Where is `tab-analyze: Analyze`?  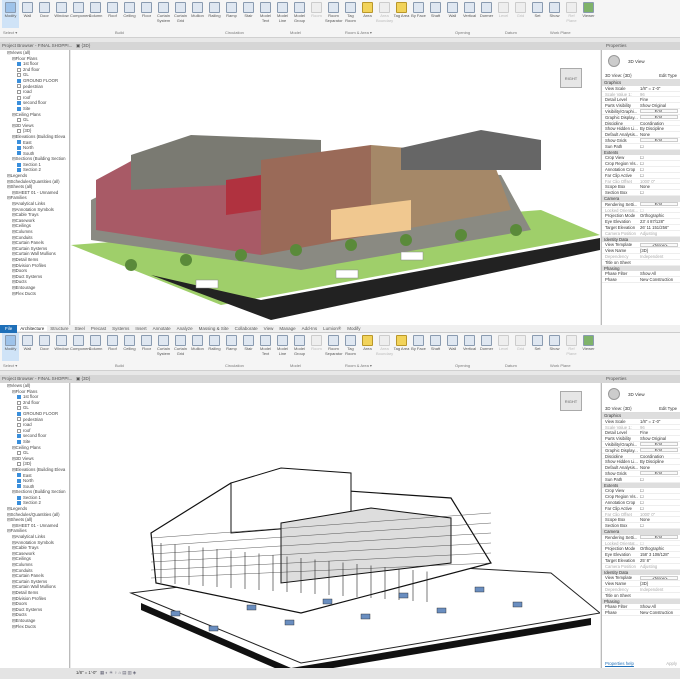 tab-analyze: Analyze is located at coordinates (185, 328).